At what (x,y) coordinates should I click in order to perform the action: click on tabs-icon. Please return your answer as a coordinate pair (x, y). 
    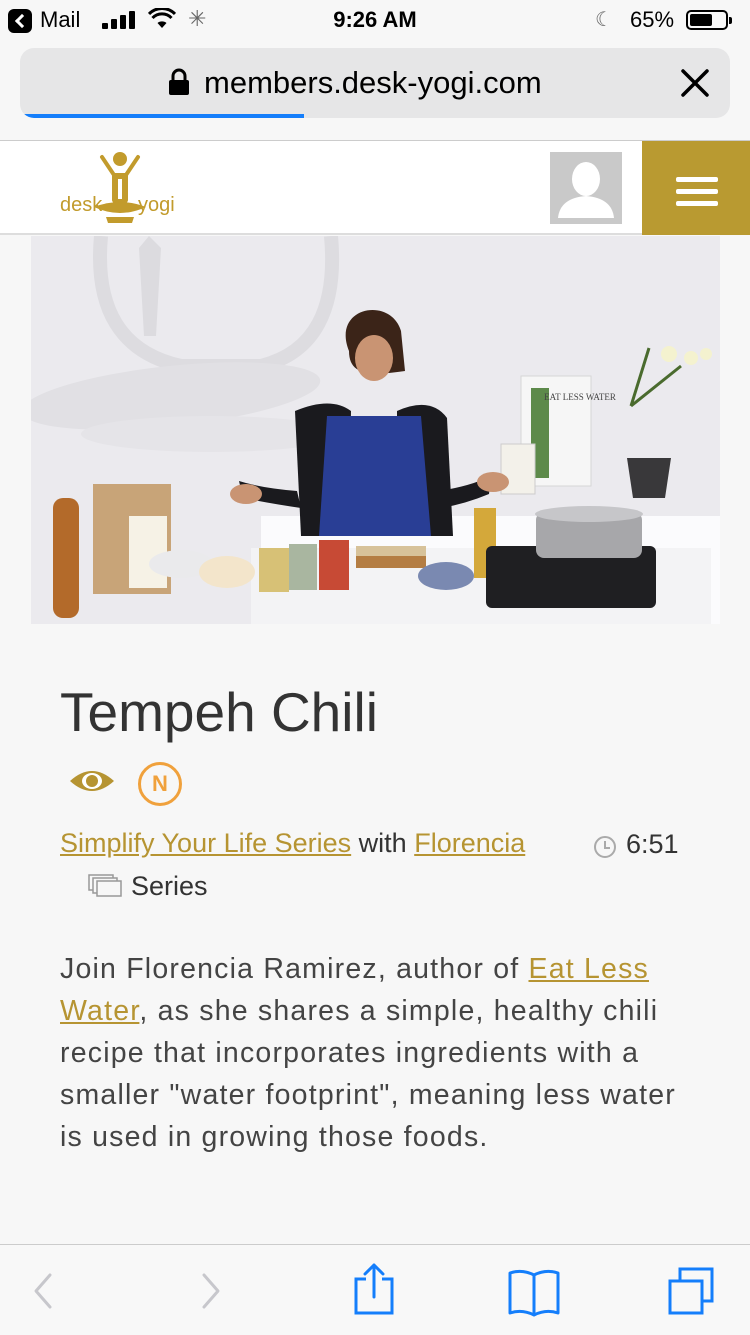
    Looking at the image, I should click on (692, 1290).